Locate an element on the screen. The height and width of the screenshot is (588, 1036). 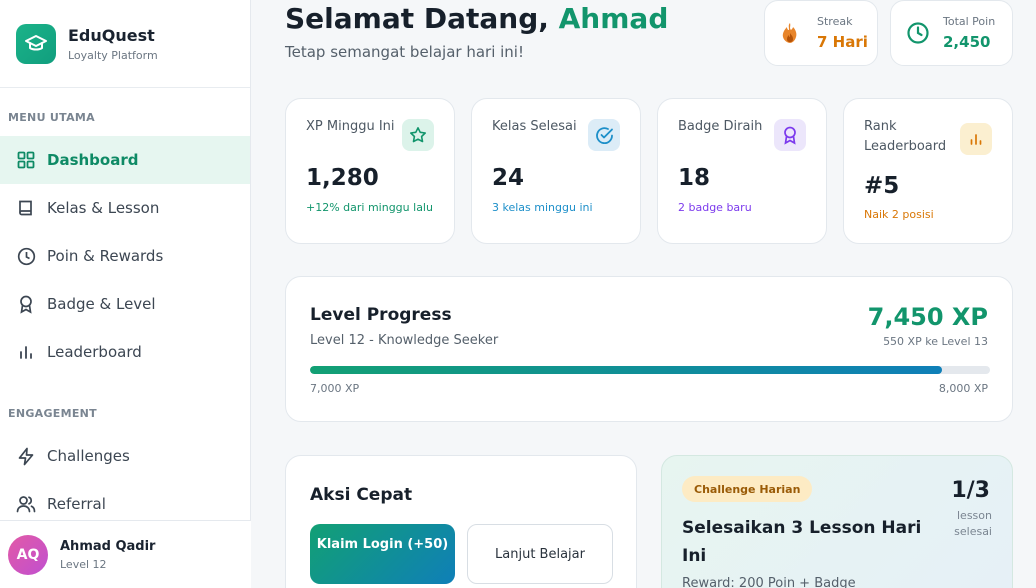
points-value: 2,450 is located at coordinates (967, 42).